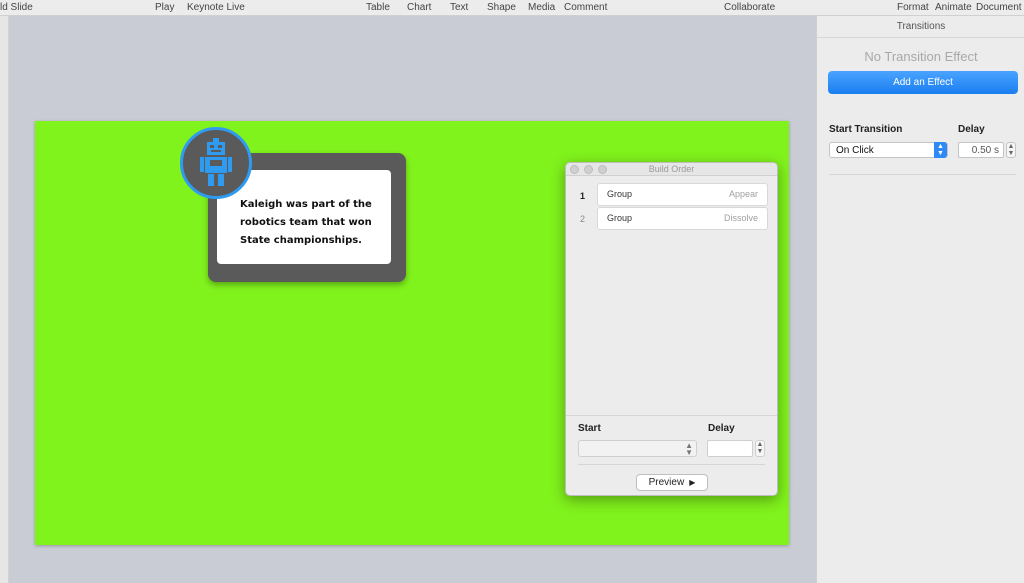  Describe the element at coordinates (4, 299) in the screenshot. I see `slide-navigator-edge` at that location.